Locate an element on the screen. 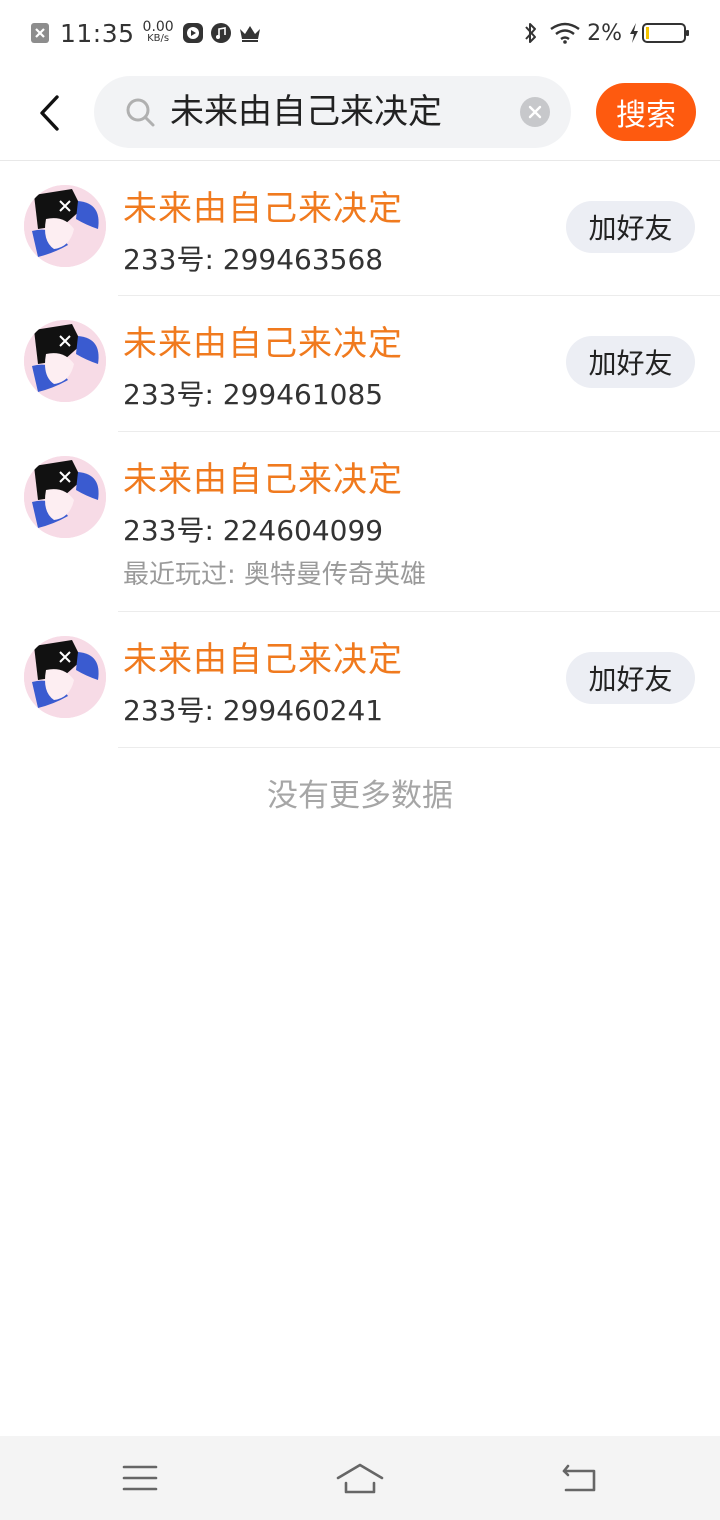 The image size is (720, 1520). list-item: 未来由自己来决定 233号: 224604099 最近玩过: 奥特曼传奇英雄 is located at coordinates (360, 522).